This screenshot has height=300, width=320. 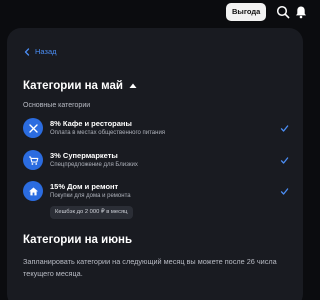 What do you see at coordinates (78, 240) in the screenshot?
I see `june-categories-title: Категории на июнь` at bounding box center [78, 240].